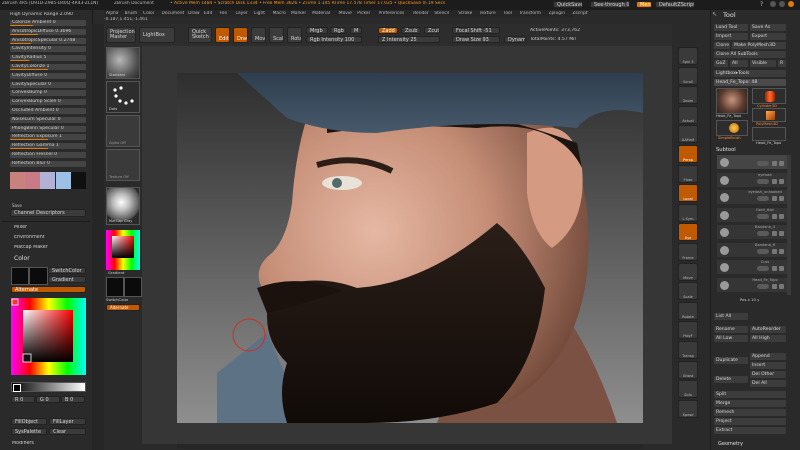  What do you see at coordinates (48, 58) in the screenshot?
I see `material-modifier-row: CavityRadius 5` at bounding box center [48, 58].